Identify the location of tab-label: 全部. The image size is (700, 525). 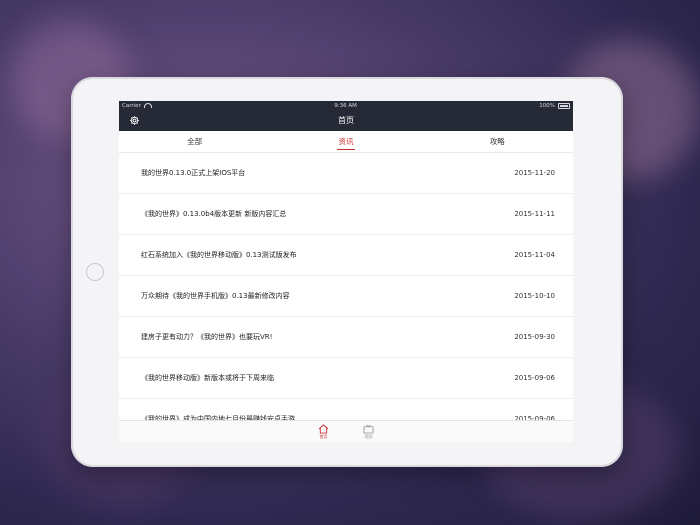
(195, 141).